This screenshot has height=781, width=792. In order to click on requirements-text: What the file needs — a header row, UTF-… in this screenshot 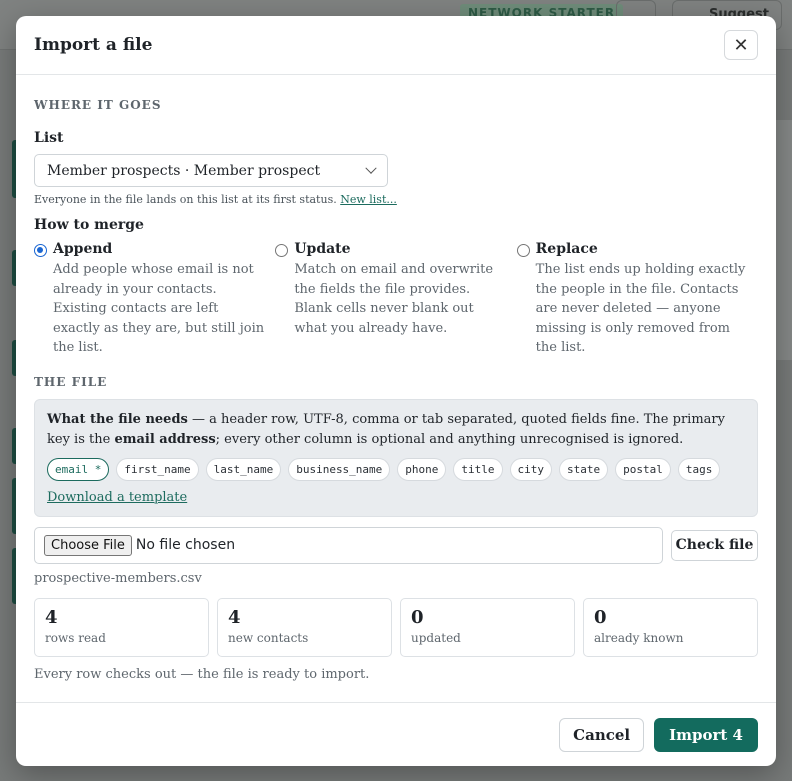, I will do `click(386, 429)`.